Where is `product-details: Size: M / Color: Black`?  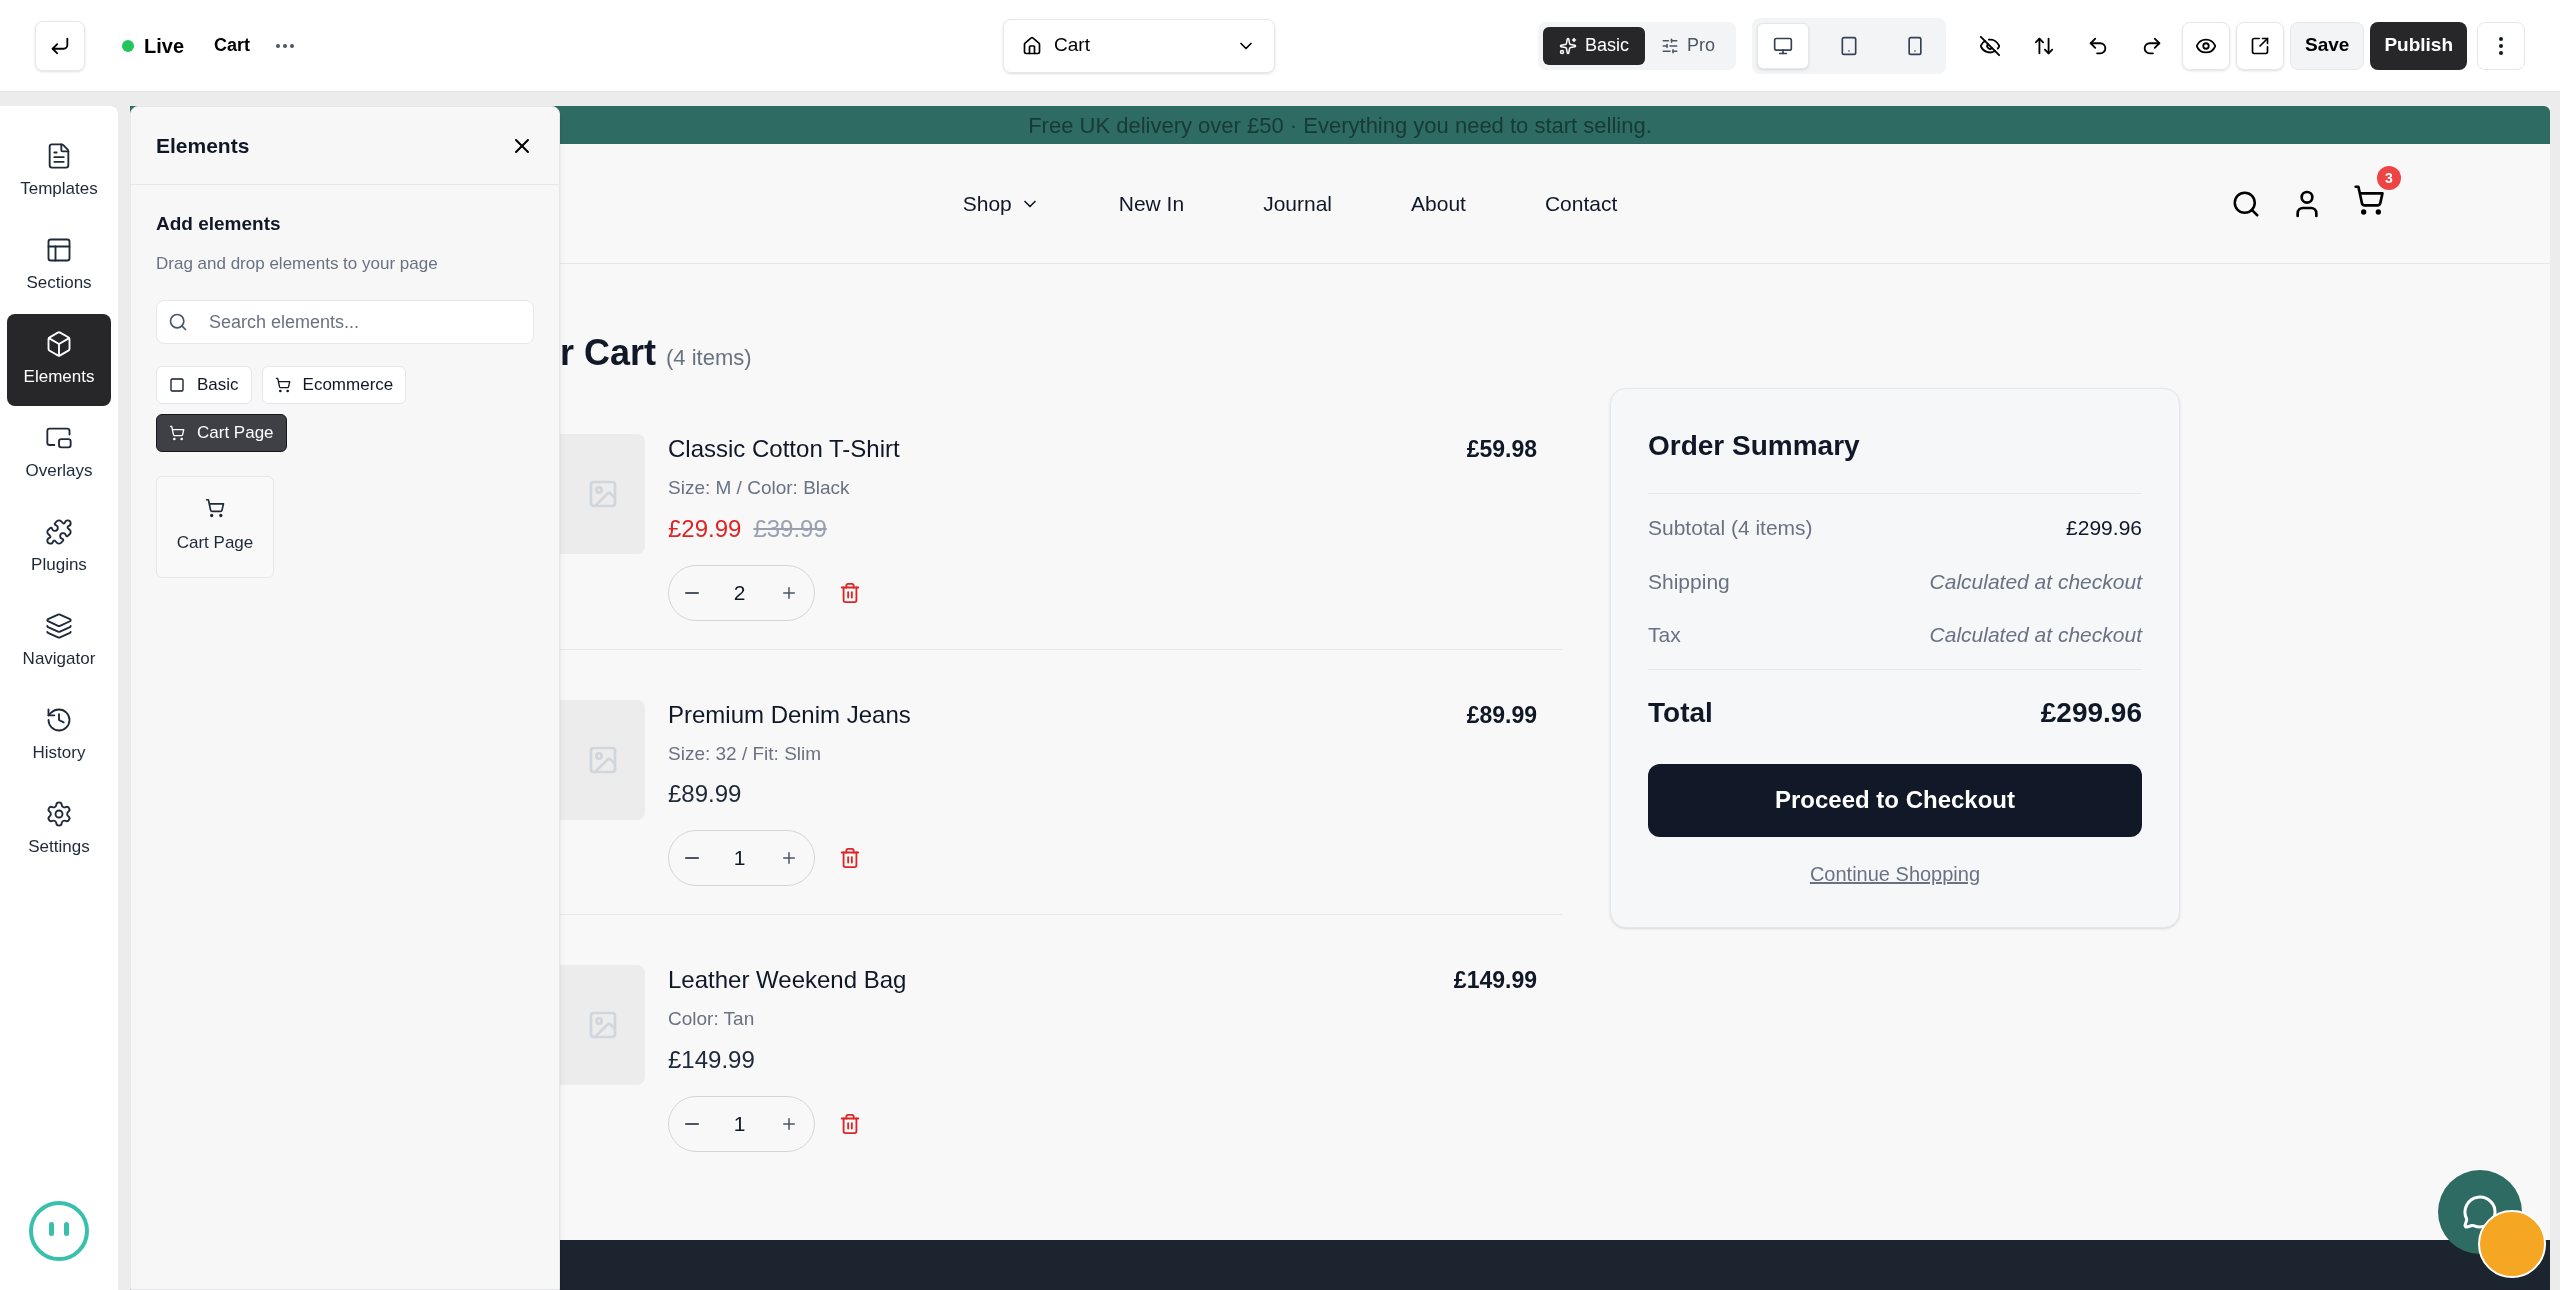 product-details: Size: M / Color: Black is located at coordinates (759, 488).